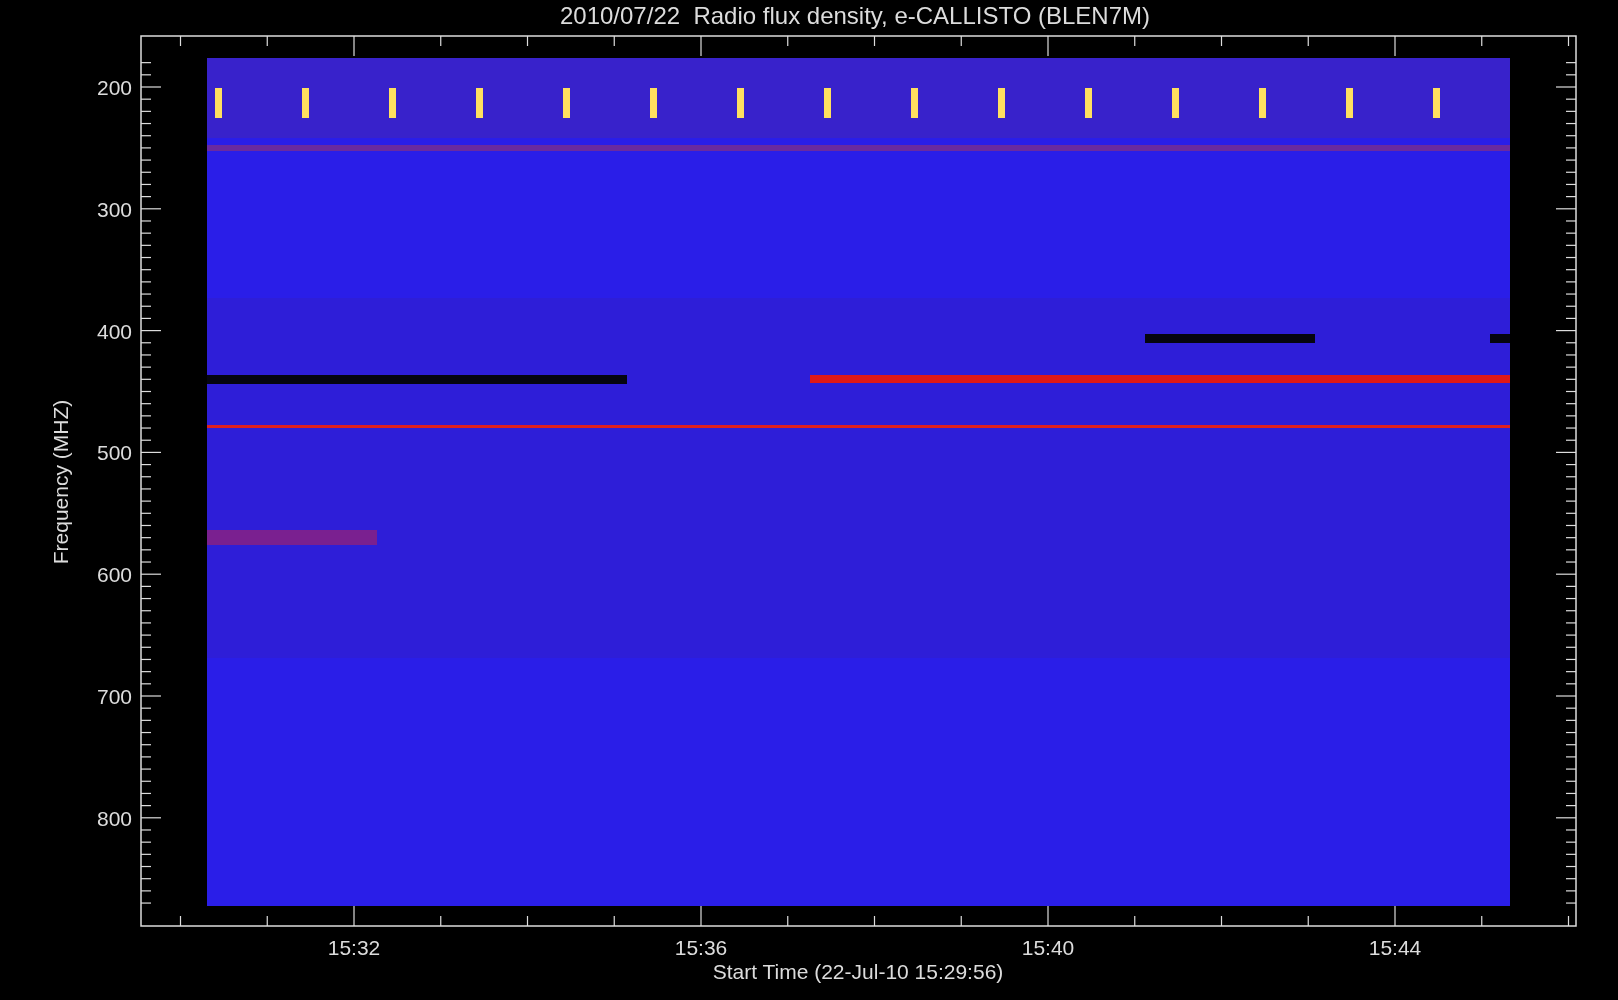 The width and height of the screenshot is (1618, 1000). What do you see at coordinates (855, 15) in the screenshot?
I see `chart-title: 2010/07/22 Radio flux density, e-CALLISTO (BLEN7M)` at bounding box center [855, 15].